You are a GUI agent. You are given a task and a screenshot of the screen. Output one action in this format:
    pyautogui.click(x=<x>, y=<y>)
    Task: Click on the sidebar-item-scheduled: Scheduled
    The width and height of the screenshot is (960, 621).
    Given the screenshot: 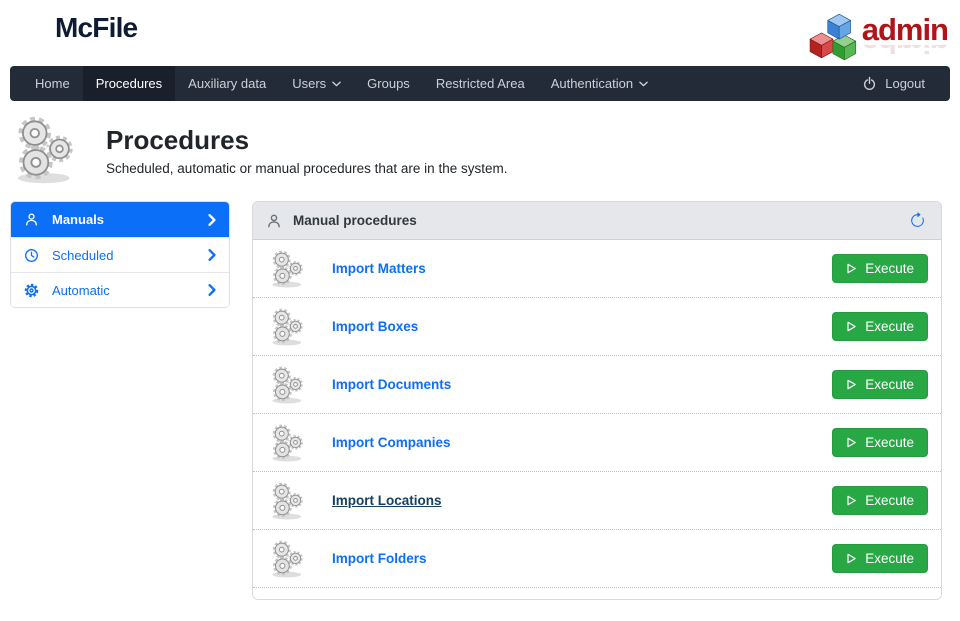 What is the action you would take?
    pyautogui.click(x=120, y=254)
    